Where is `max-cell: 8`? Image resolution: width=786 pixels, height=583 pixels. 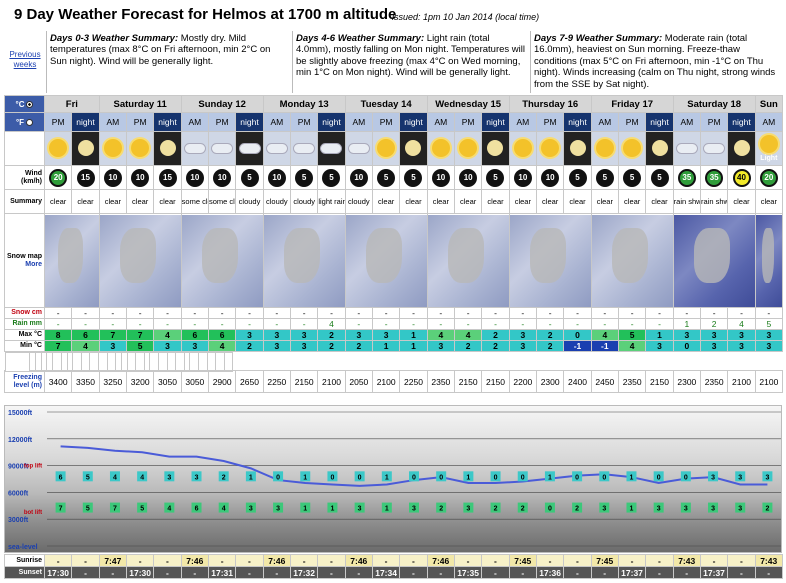 max-cell: 8 is located at coordinates (58, 335).